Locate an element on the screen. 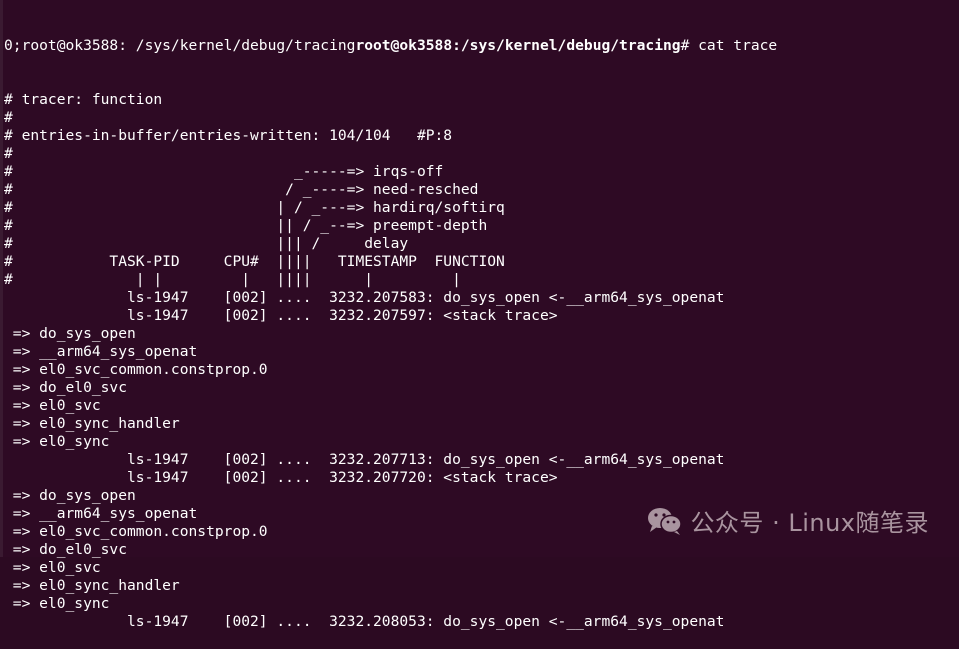 The height and width of the screenshot is (649, 959). window-edge is located at coordinates (1, 278).